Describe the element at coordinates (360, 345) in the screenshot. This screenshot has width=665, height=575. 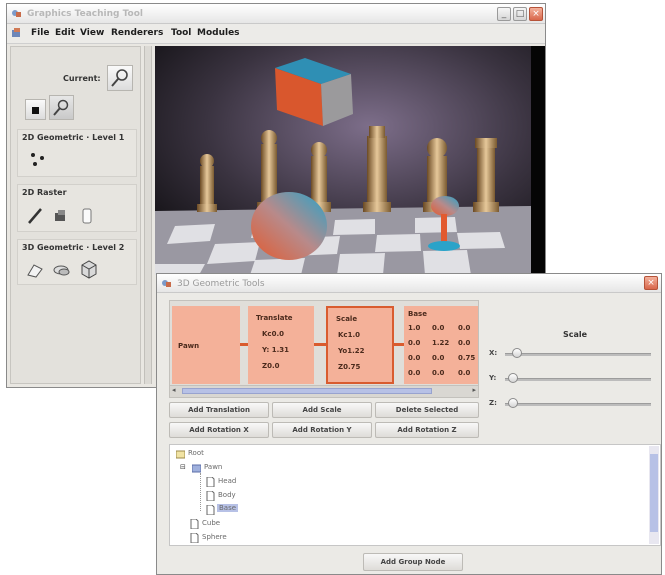
I see `node-scale: Scale Kc1.0 Yo1.22 Z0.75` at that location.